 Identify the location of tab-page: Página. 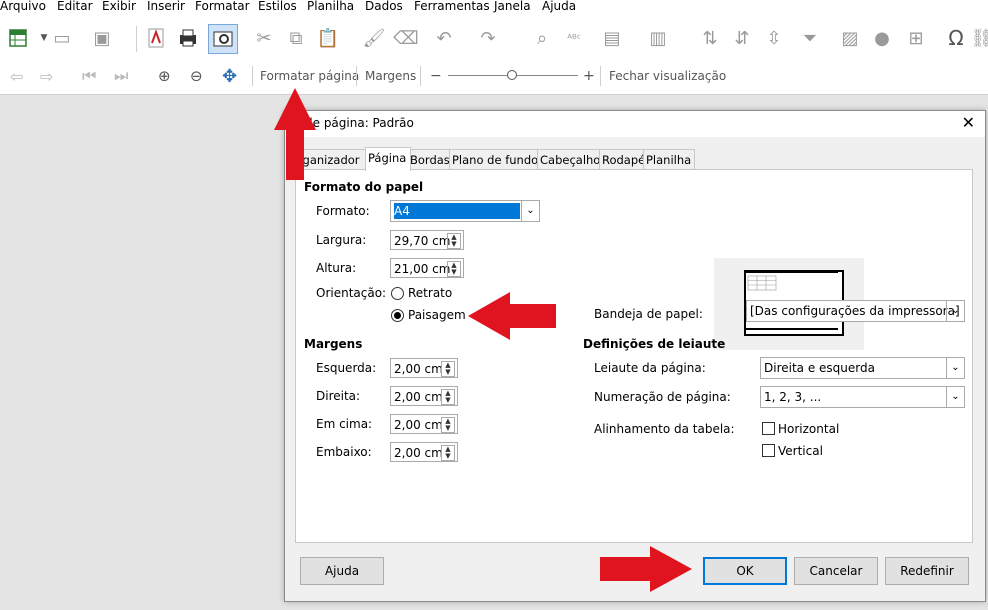
(388, 159).